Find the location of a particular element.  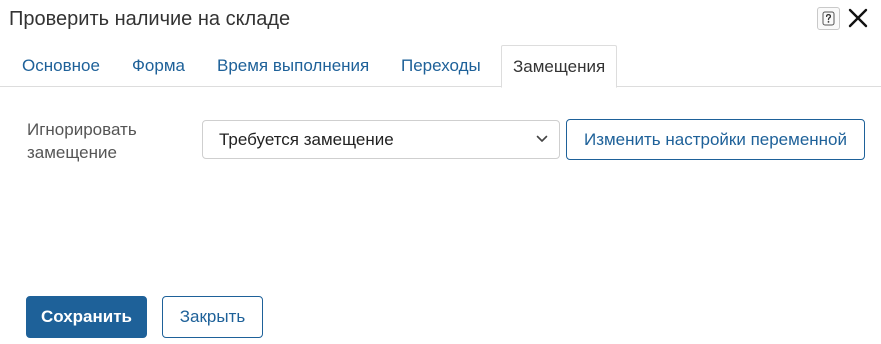

close-dialog-button: Закрыть is located at coordinates (212, 317).